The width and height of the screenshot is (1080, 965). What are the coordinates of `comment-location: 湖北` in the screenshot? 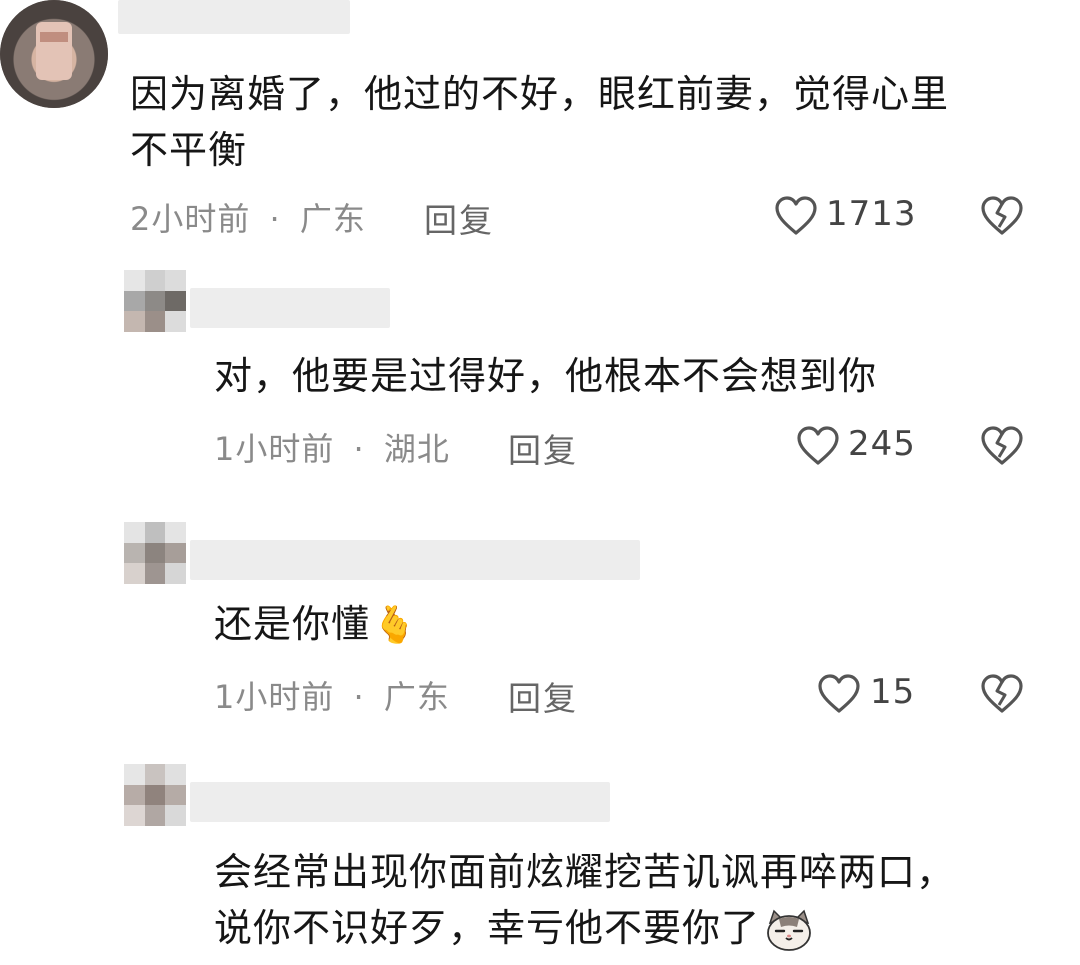 It's located at (416, 449).